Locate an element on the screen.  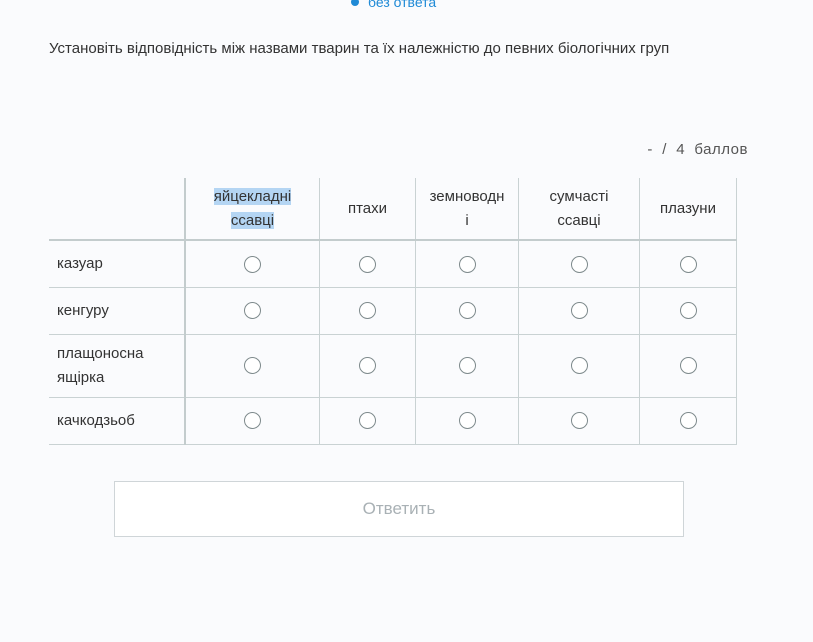
row-label-line: казуар is located at coordinates (80, 263).